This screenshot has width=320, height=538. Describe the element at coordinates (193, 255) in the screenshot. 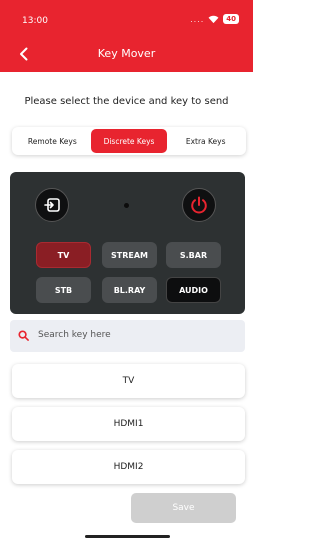

I see `remote-key-sbar: S.BAR` at that location.